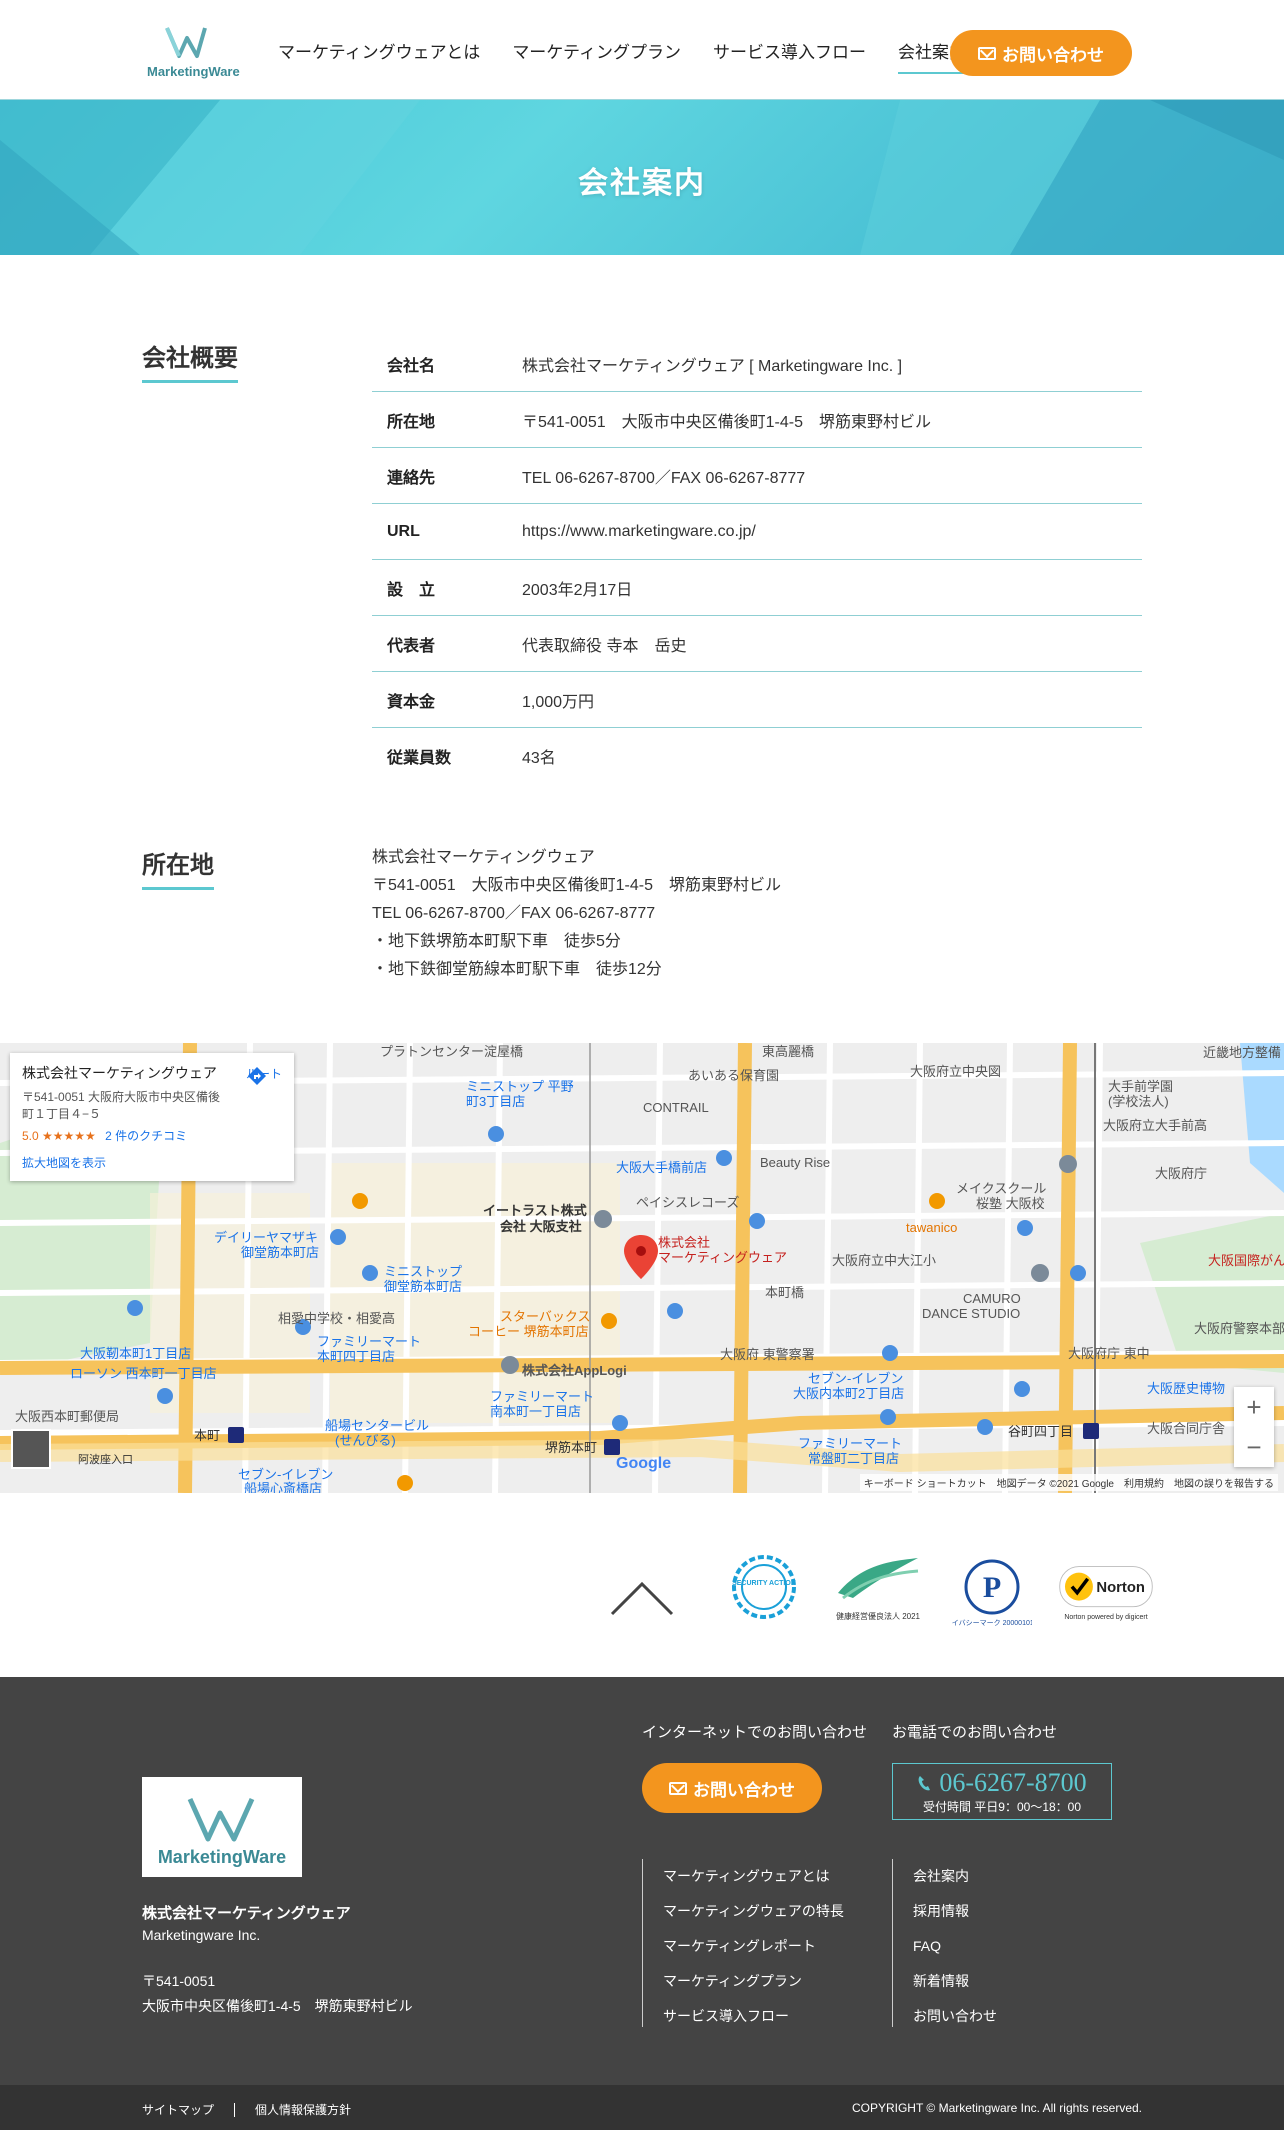  Describe the element at coordinates (285, 1474) in the screenshot. I see `svg-text: セブン-イレブン` at that location.